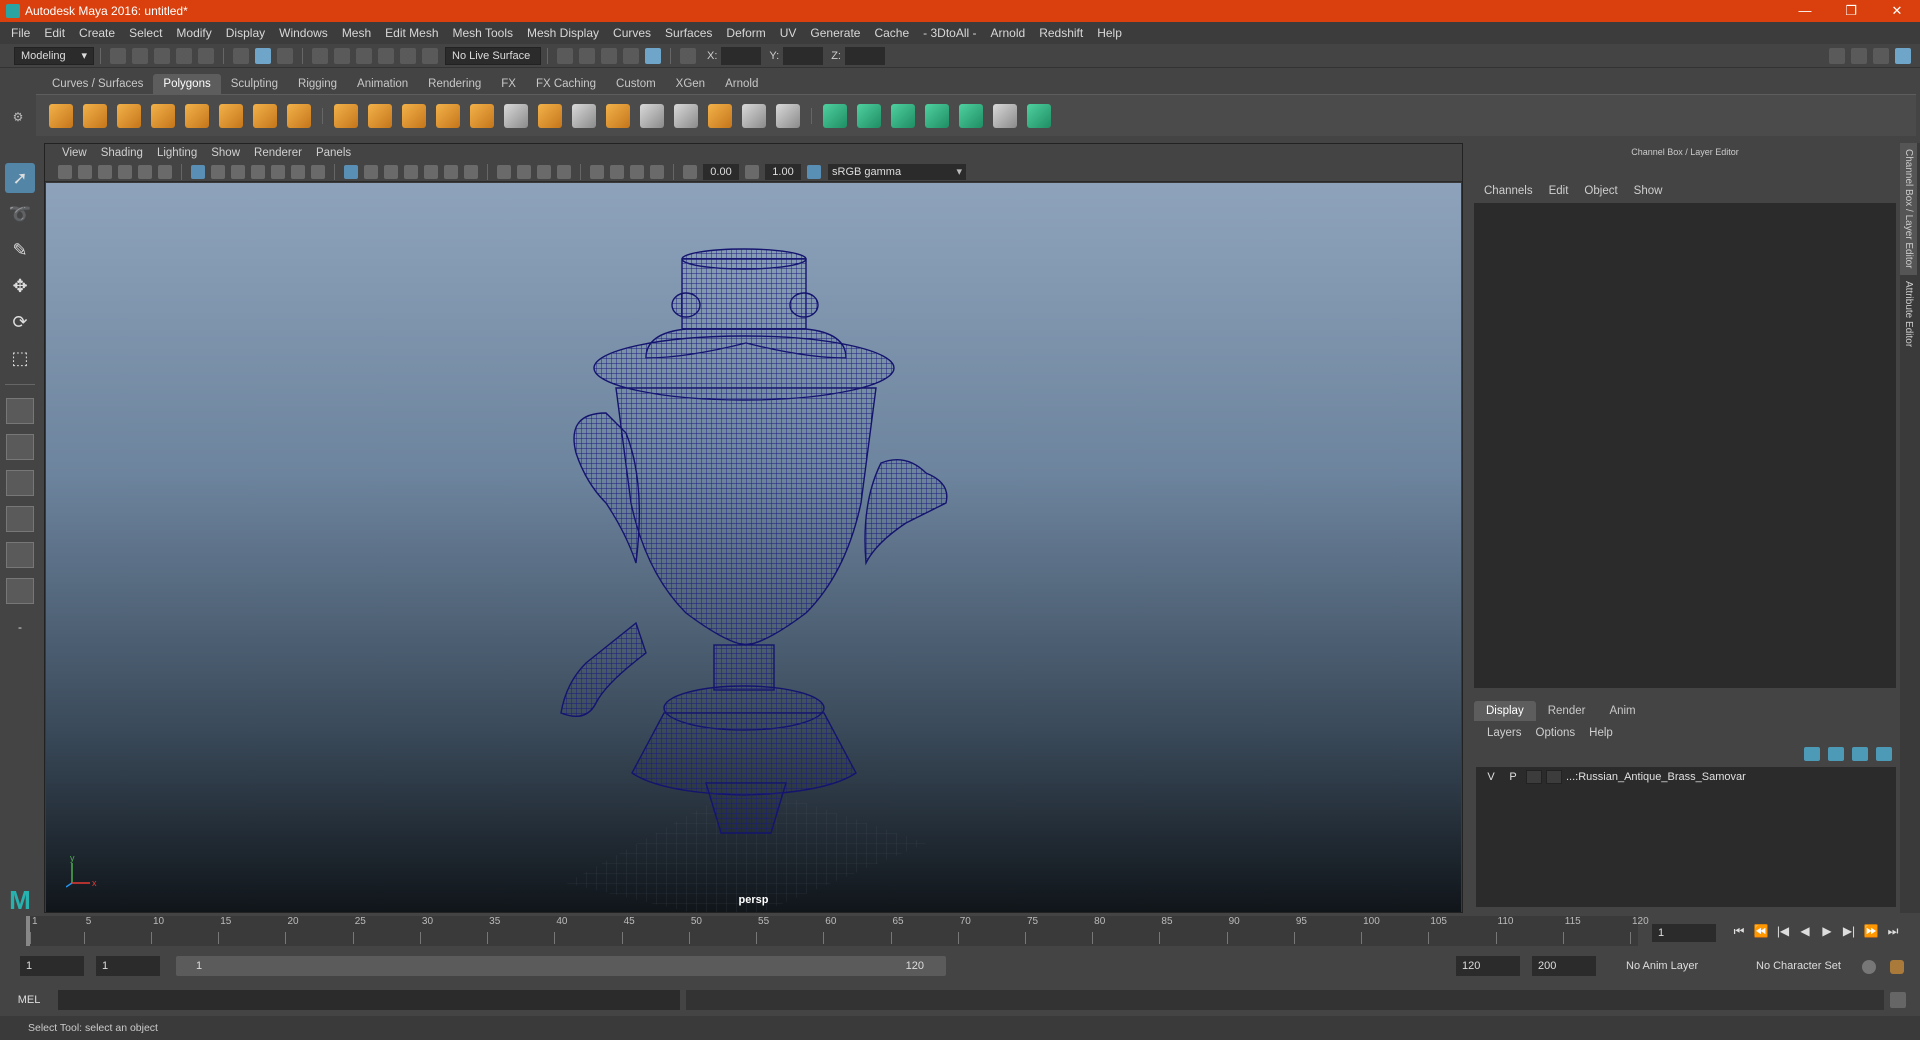 This screenshot has height=1040, width=1920. I want to click on layer-color-swatch, so click(1554, 777).